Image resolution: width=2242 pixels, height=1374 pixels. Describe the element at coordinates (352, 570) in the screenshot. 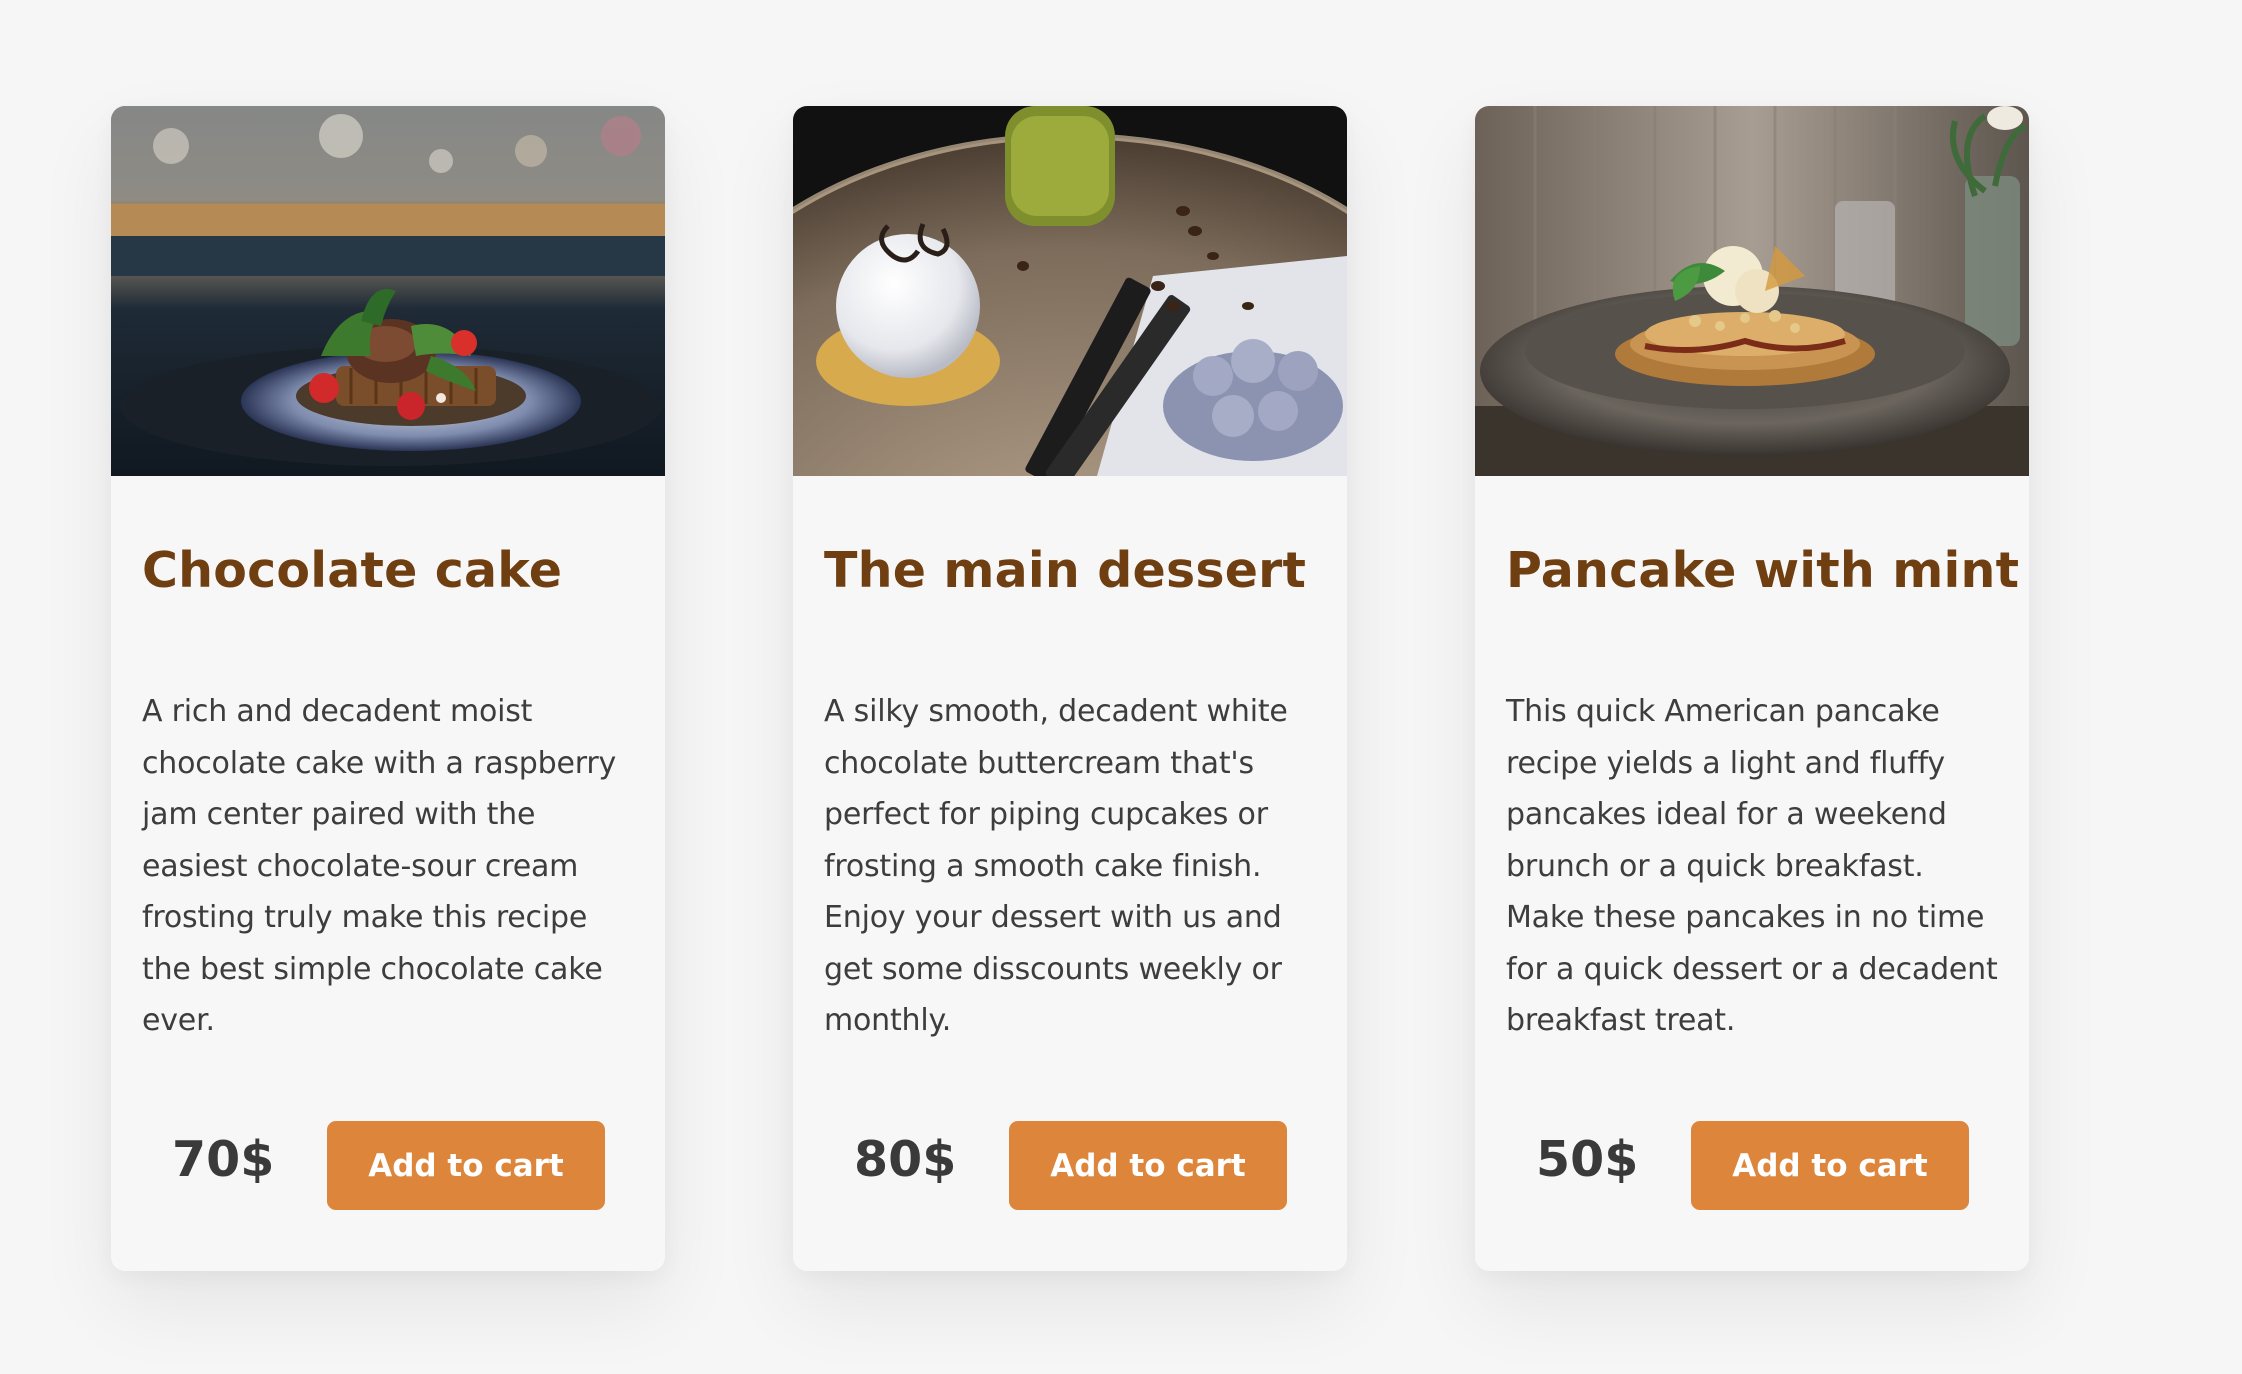

I see `product-title: Chocolate cake` at that location.